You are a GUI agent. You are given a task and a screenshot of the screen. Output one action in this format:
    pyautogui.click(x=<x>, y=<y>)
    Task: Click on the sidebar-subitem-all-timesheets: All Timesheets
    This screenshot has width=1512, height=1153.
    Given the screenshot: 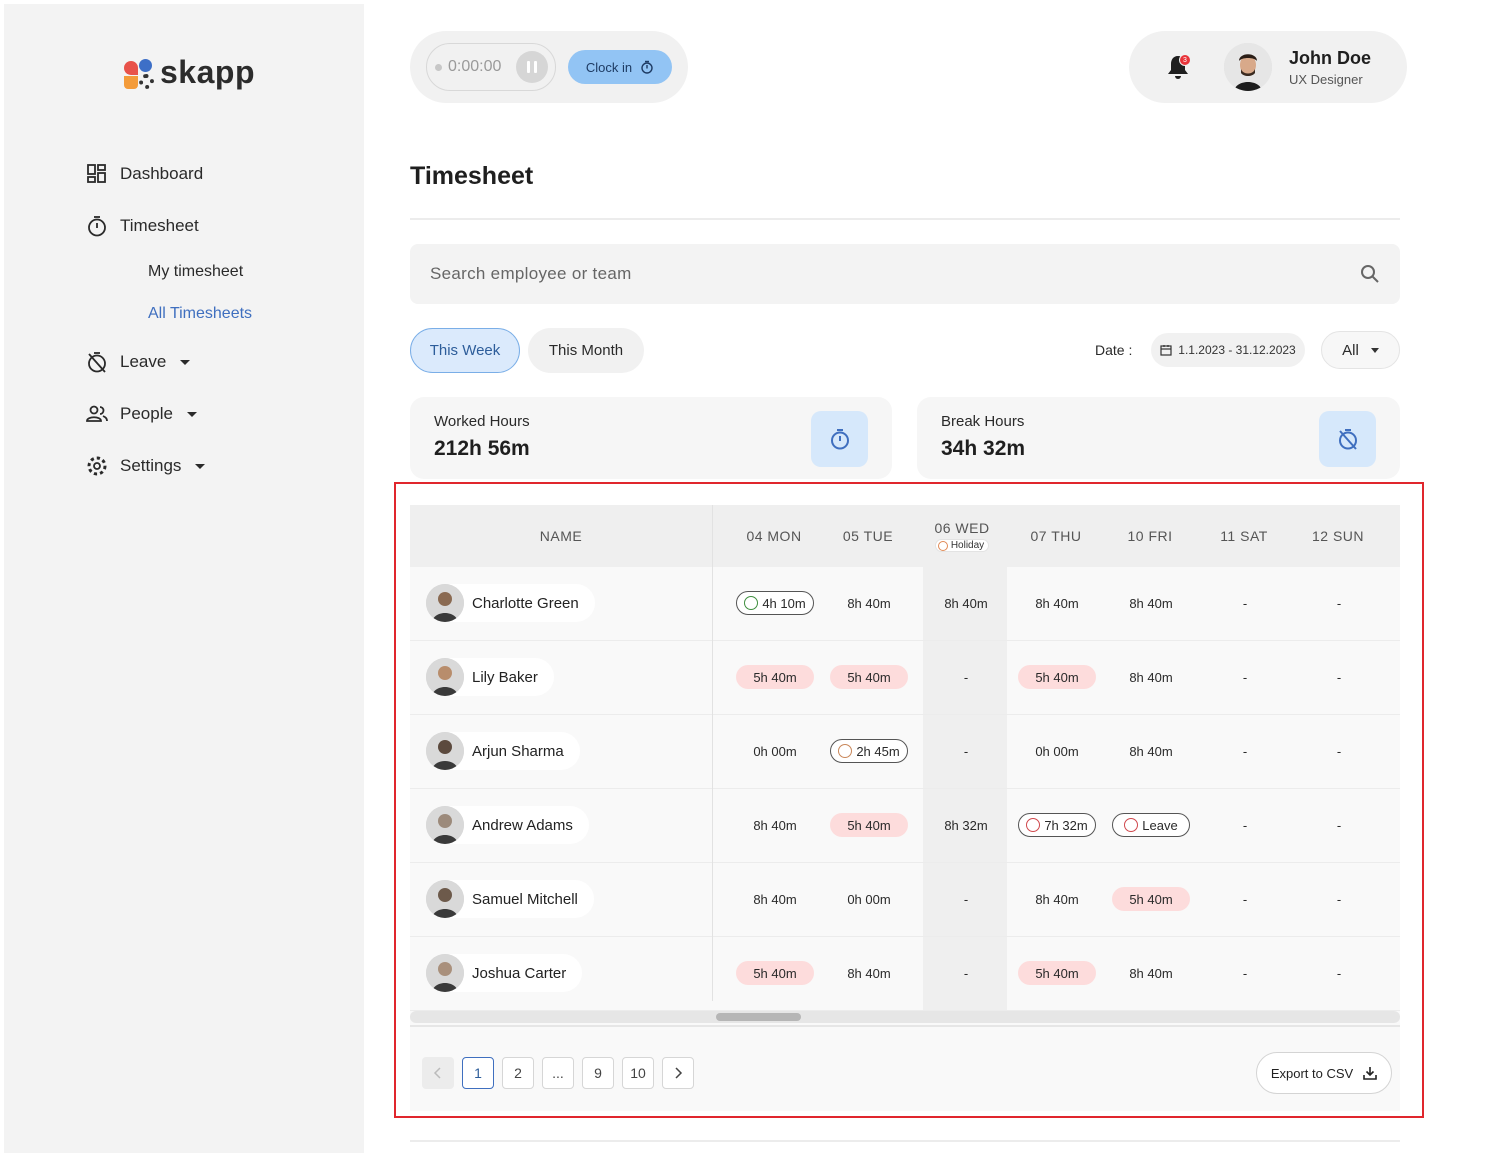 What is the action you would take?
    pyautogui.click(x=216, y=314)
    